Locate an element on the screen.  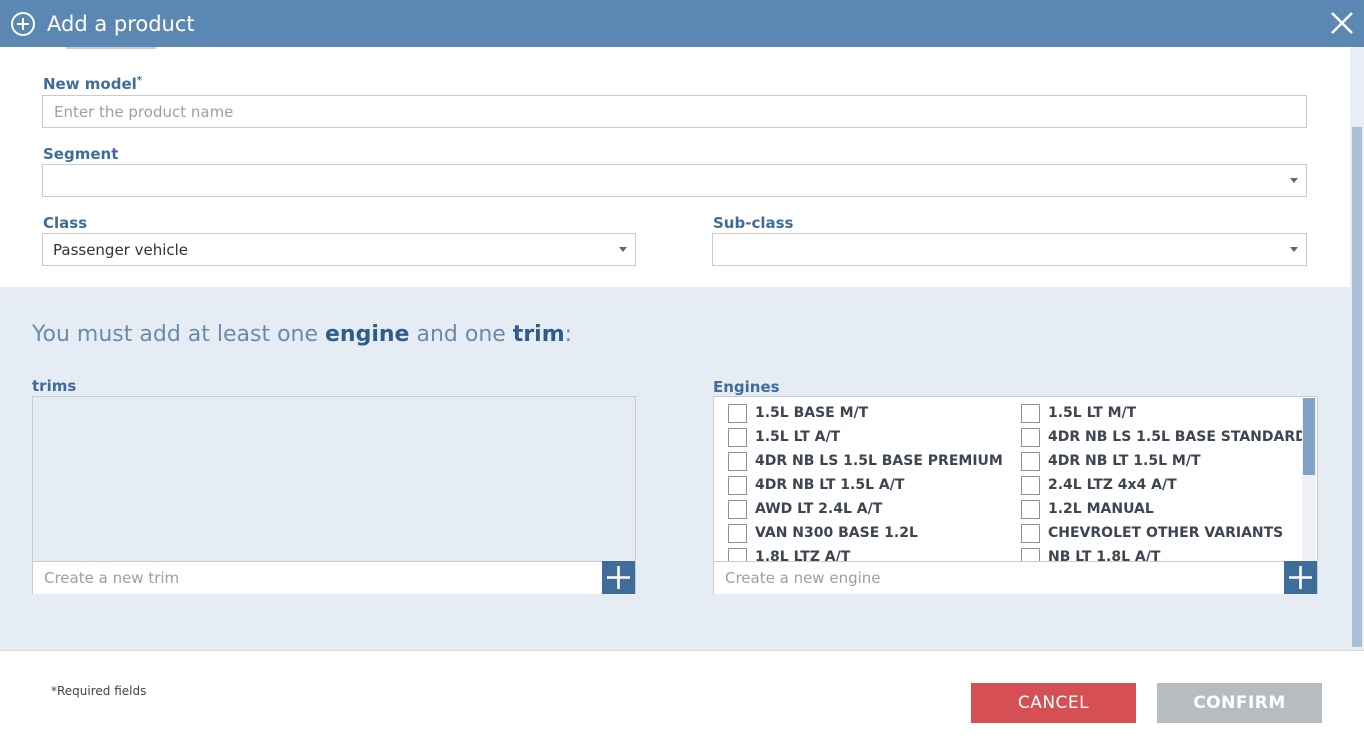
class-value: Passenger vehicle is located at coordinates (121, 250).